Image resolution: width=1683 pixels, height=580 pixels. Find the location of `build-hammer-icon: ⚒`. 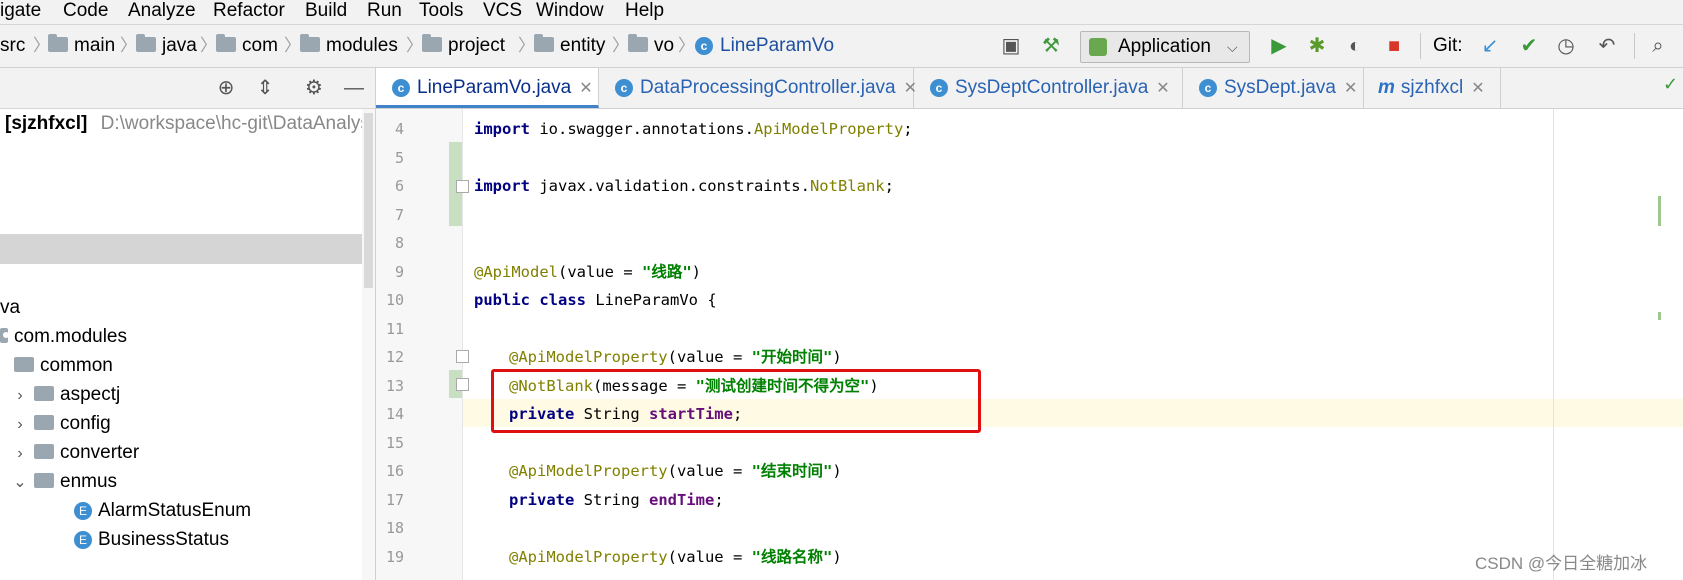

build-hammer-icon: ⚒ is located at coordinates (1051, 46).